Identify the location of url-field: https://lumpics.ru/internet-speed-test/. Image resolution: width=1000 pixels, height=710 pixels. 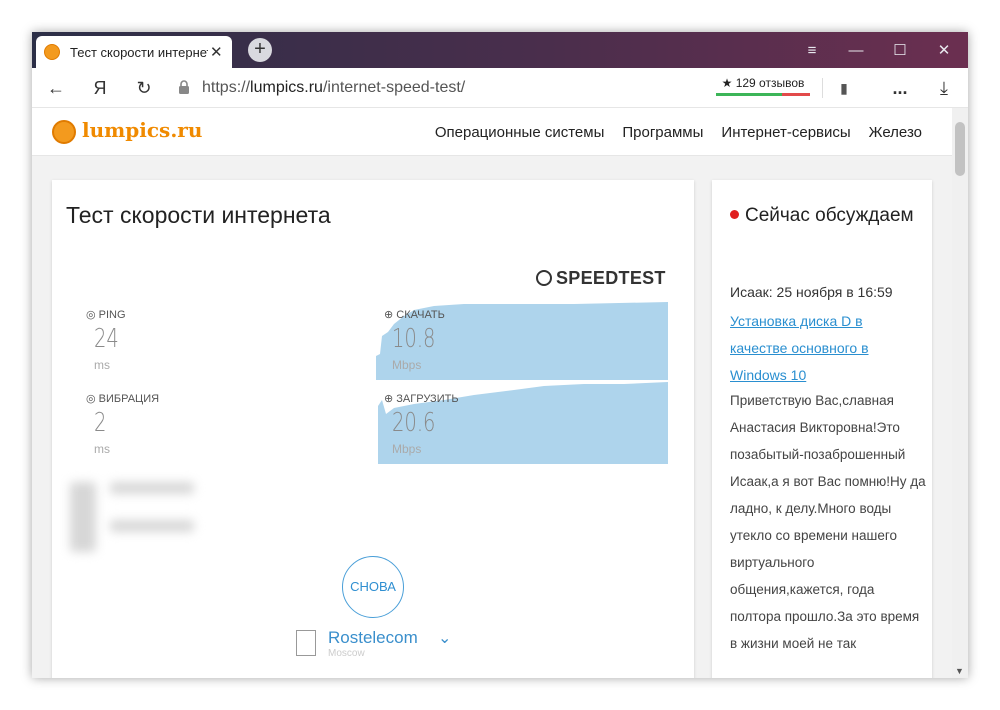
(333, 88).